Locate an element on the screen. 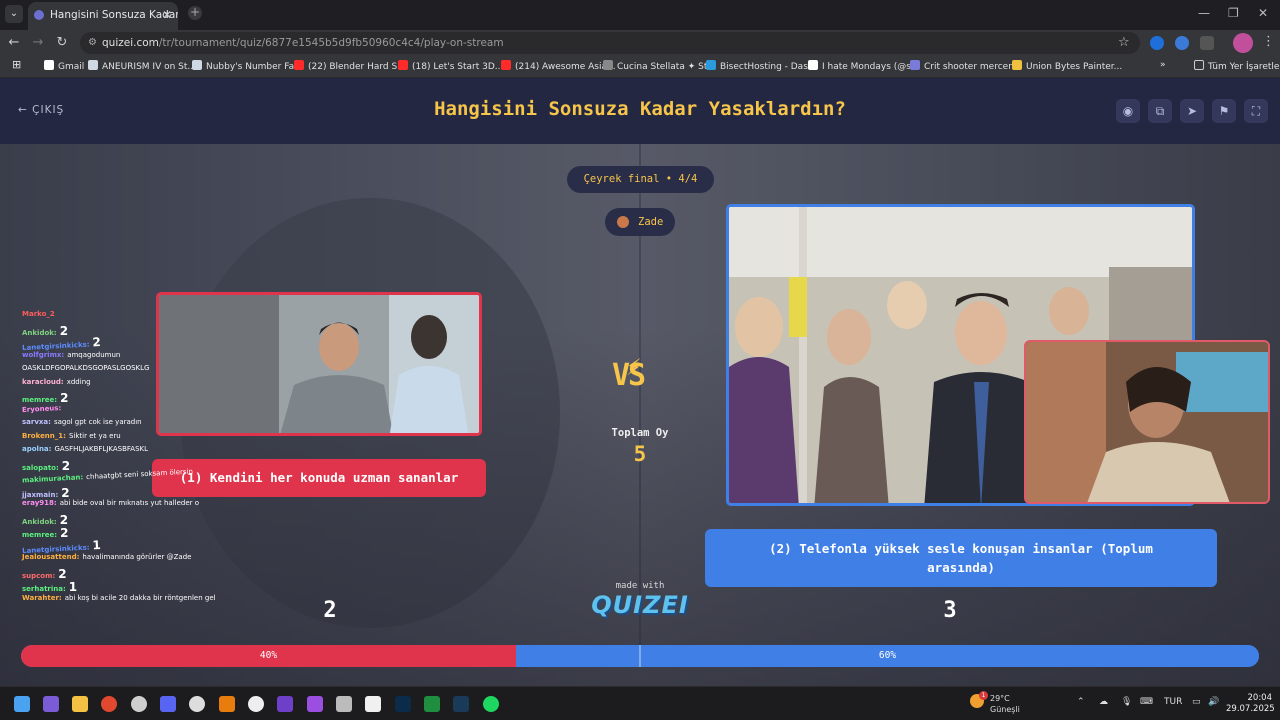  pycharm-icon is located at coordinates (432, 704).